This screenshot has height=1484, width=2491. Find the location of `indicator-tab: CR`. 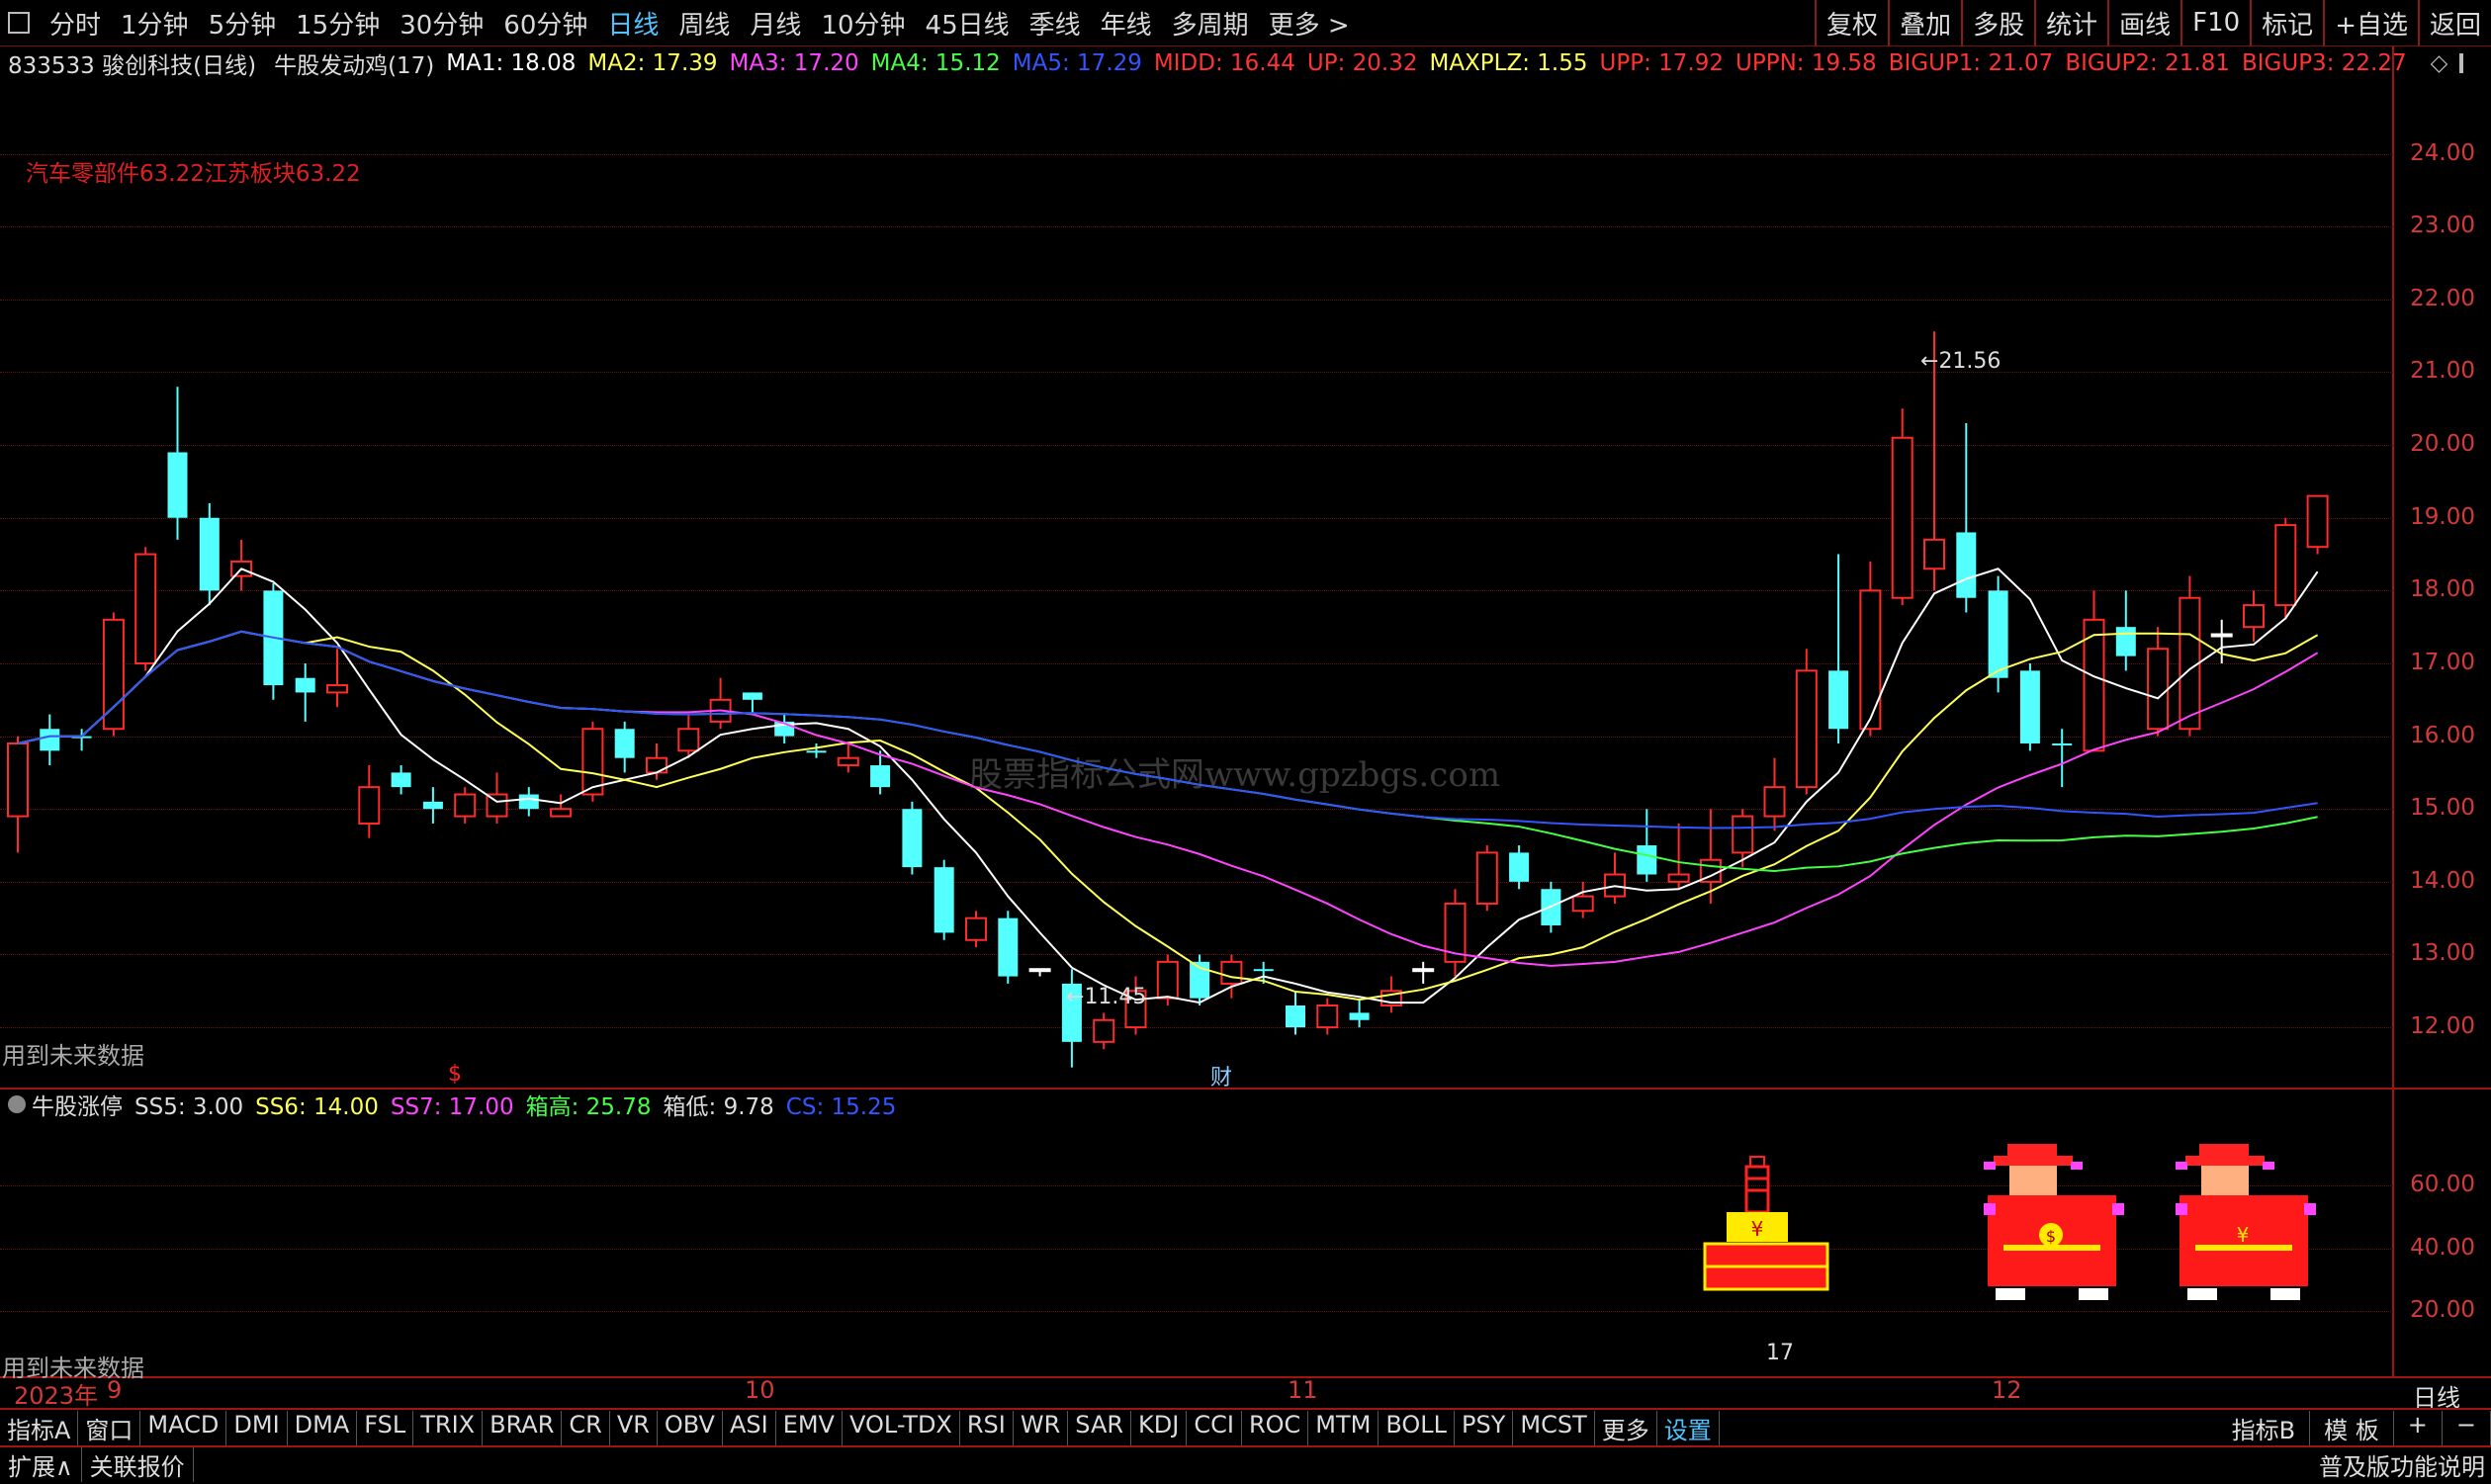

indicator-tab: CR is located at coordinates (586, 1427).